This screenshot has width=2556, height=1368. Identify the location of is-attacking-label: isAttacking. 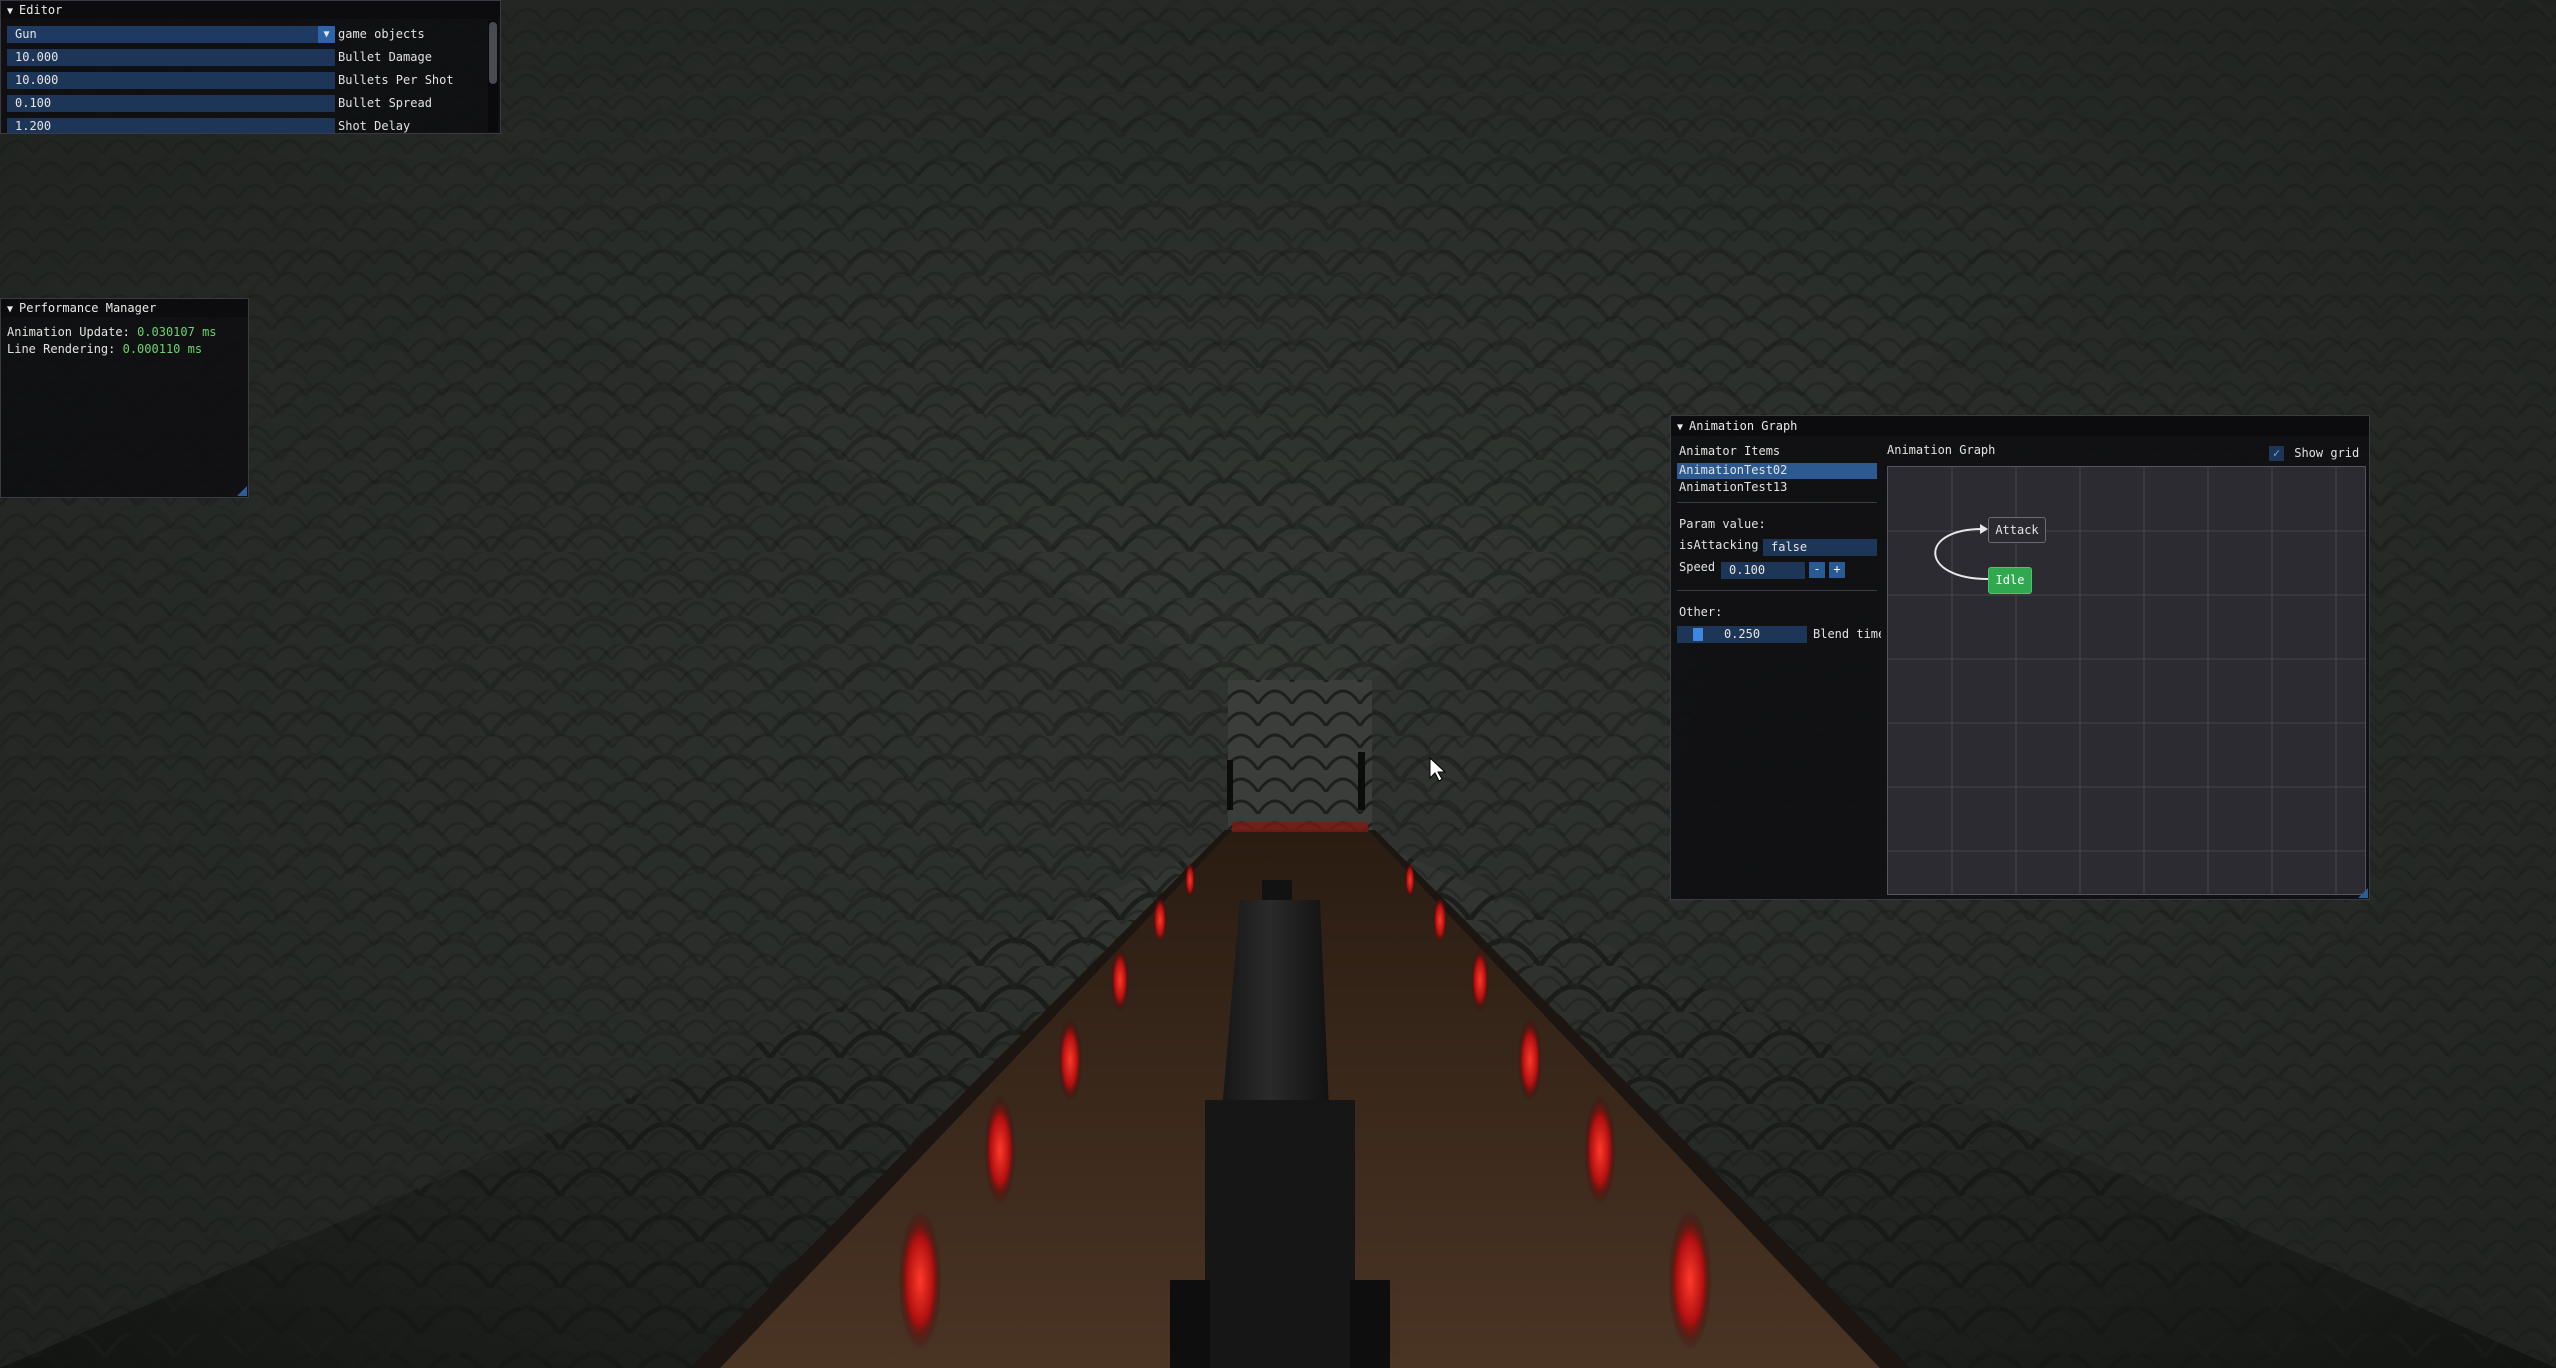
(1719, 545).